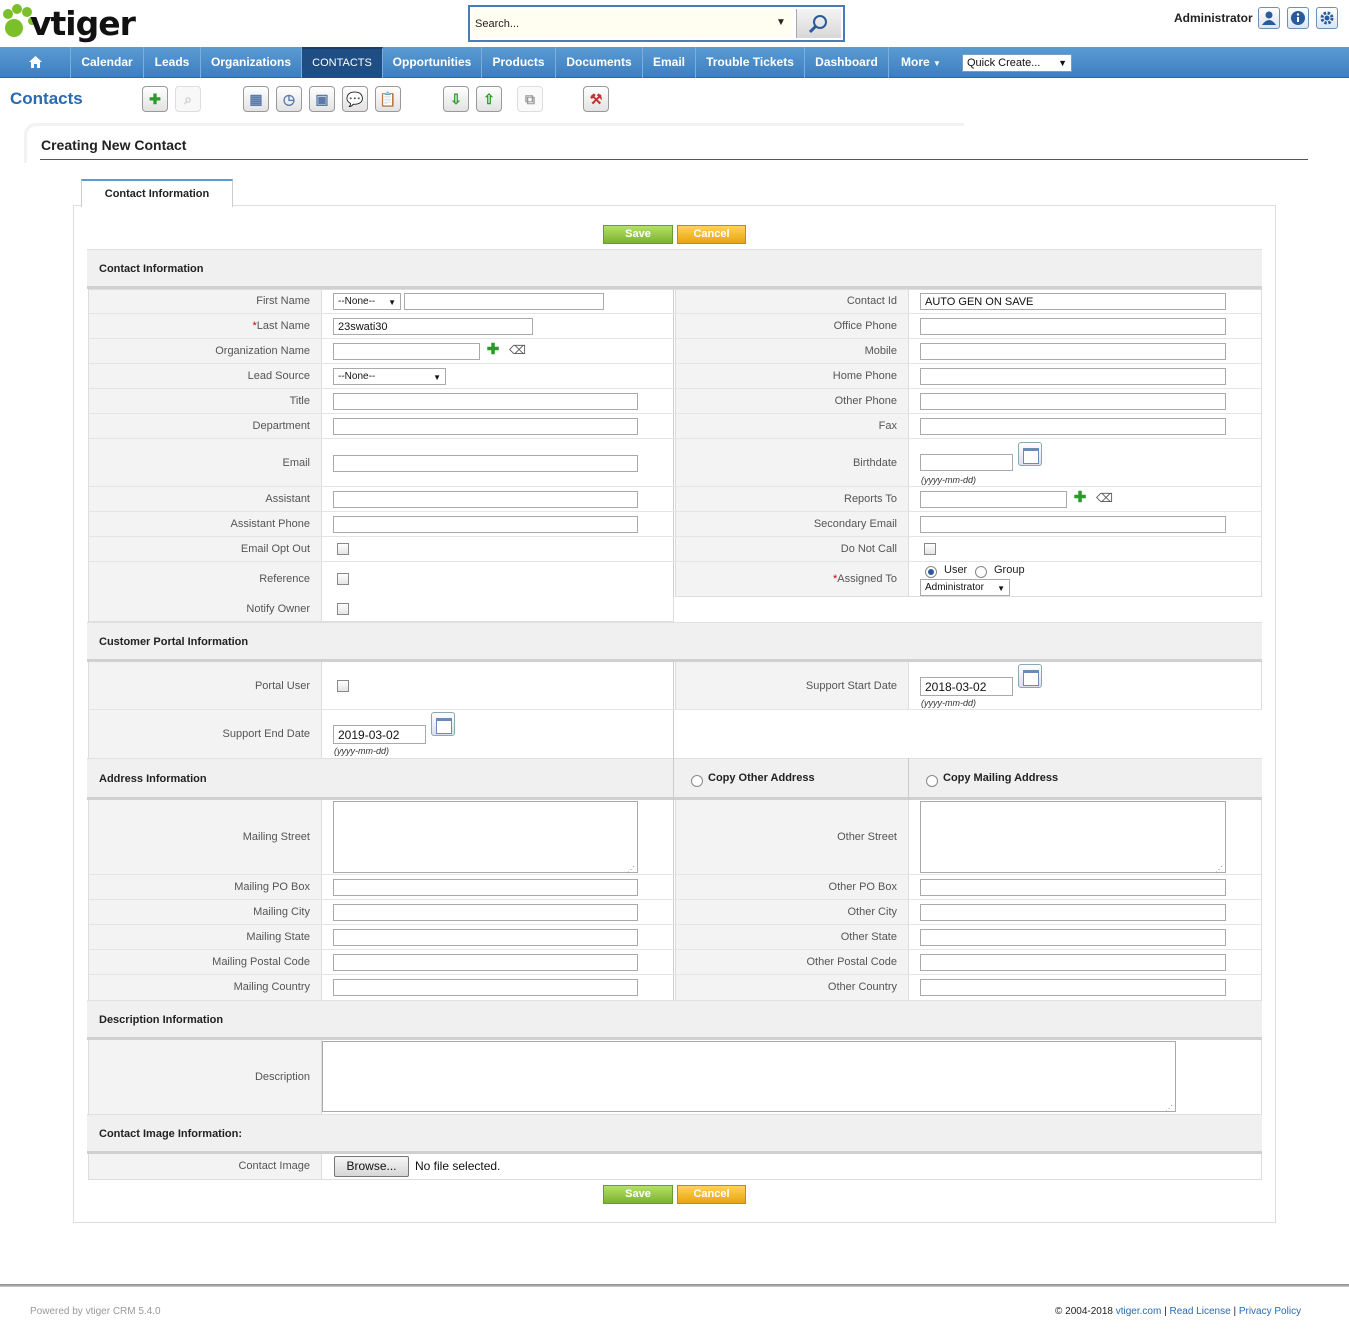  Describe the element at coordinates (993, 499) in the screenshot. I see `reports-to-input` at that location.